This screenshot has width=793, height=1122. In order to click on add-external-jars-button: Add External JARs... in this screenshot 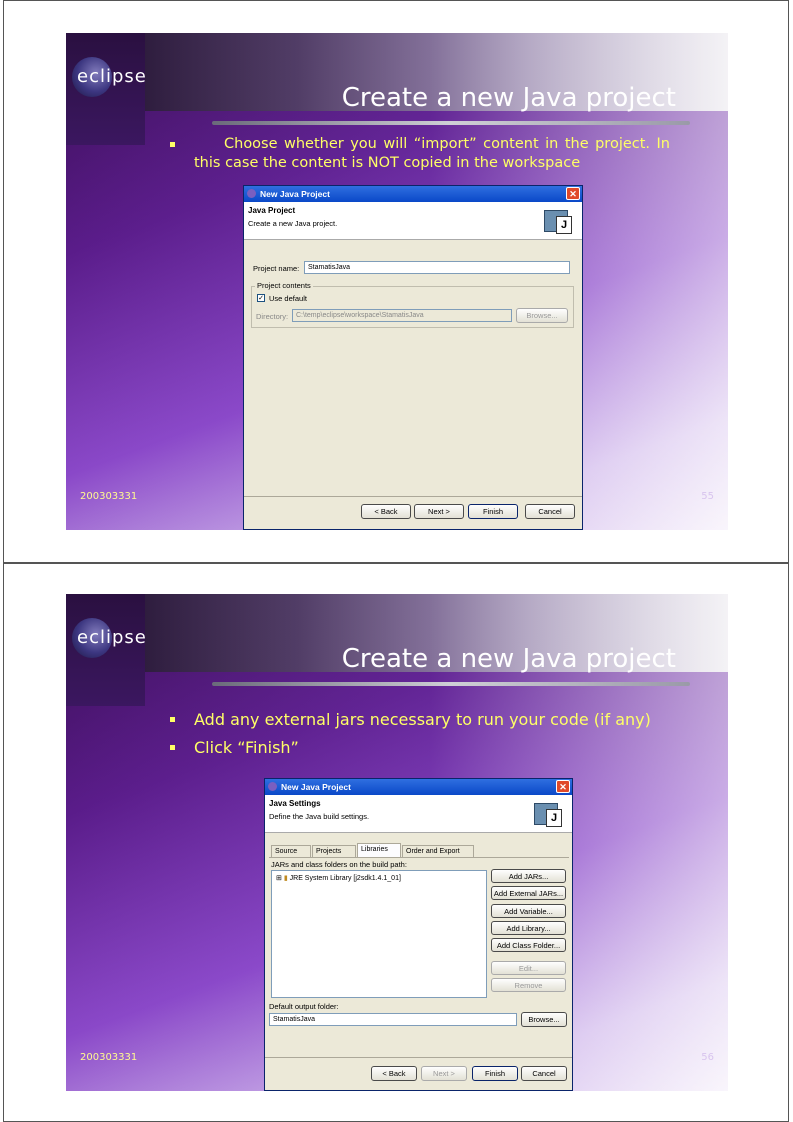, I will do `click(528, 893)`.